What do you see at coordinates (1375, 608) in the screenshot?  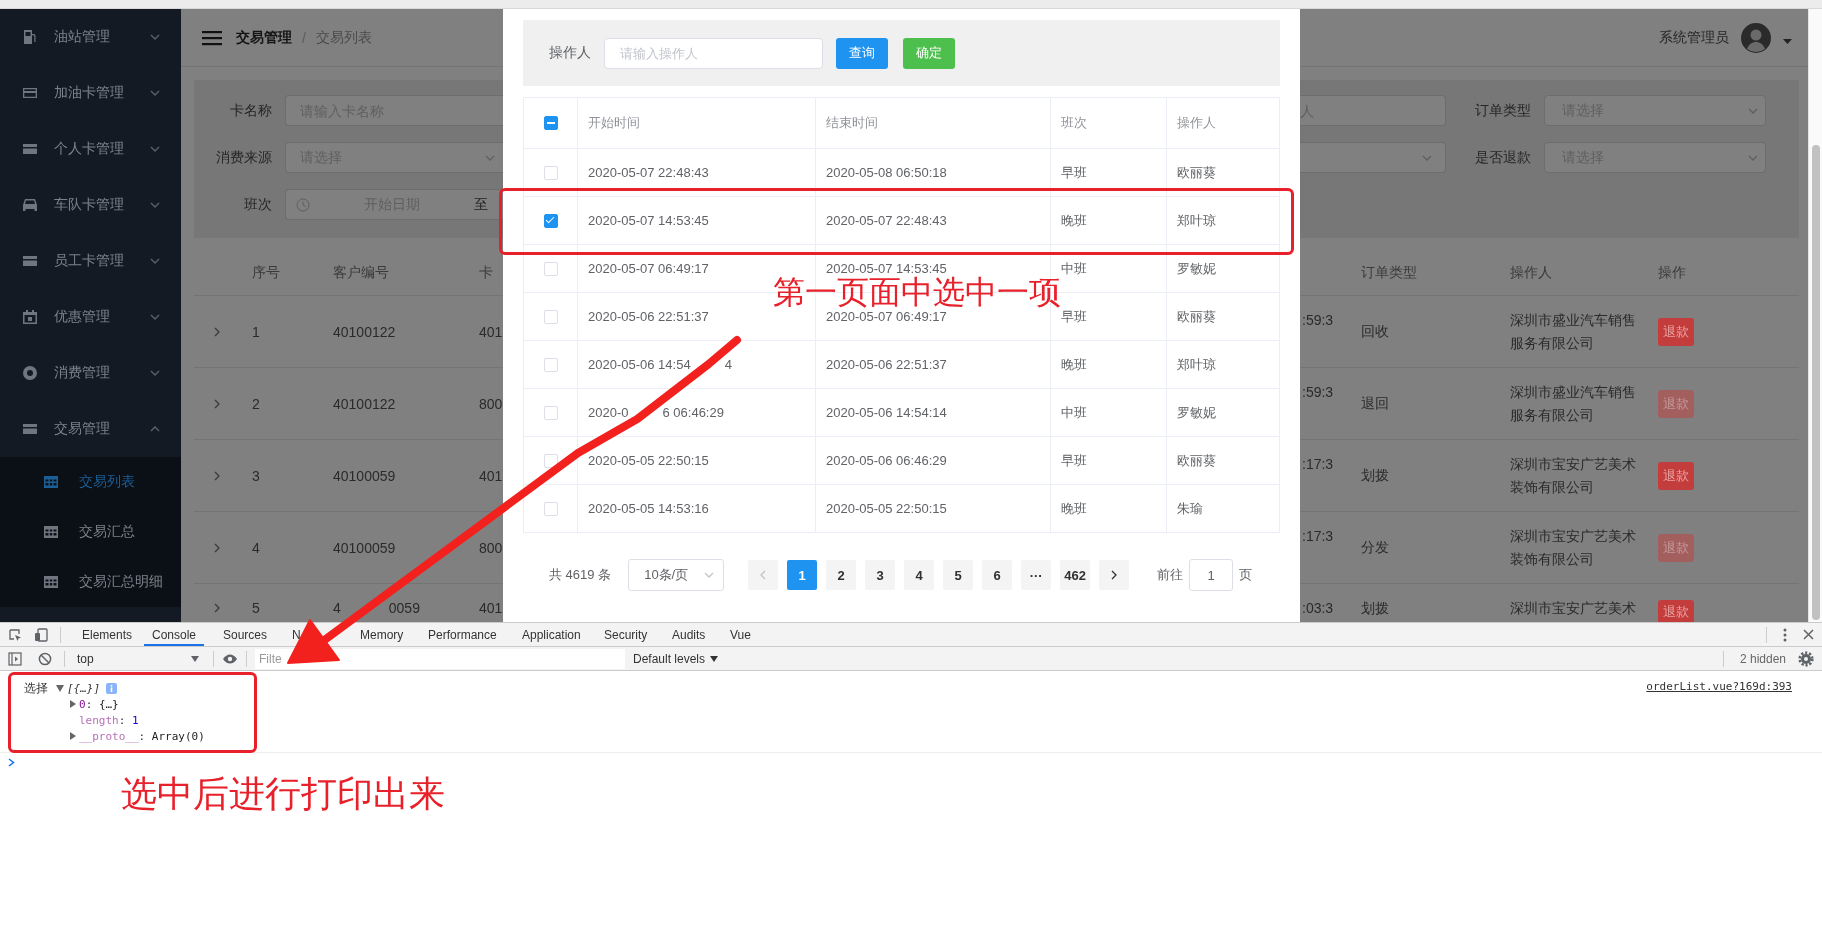 I see `table-cell: 划拨` at bounding box center [1375, 608].